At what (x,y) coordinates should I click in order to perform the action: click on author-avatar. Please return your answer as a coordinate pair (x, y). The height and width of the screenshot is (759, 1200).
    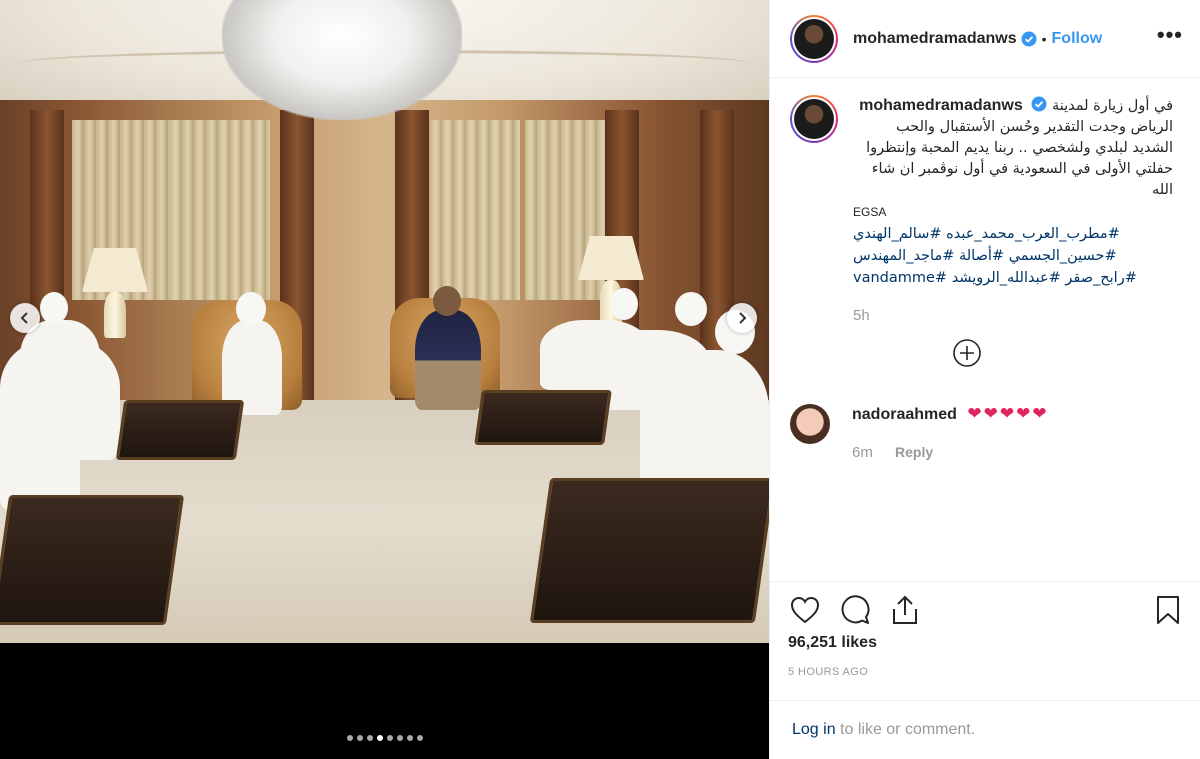
    Looking at the image, I should click on (814, 38).